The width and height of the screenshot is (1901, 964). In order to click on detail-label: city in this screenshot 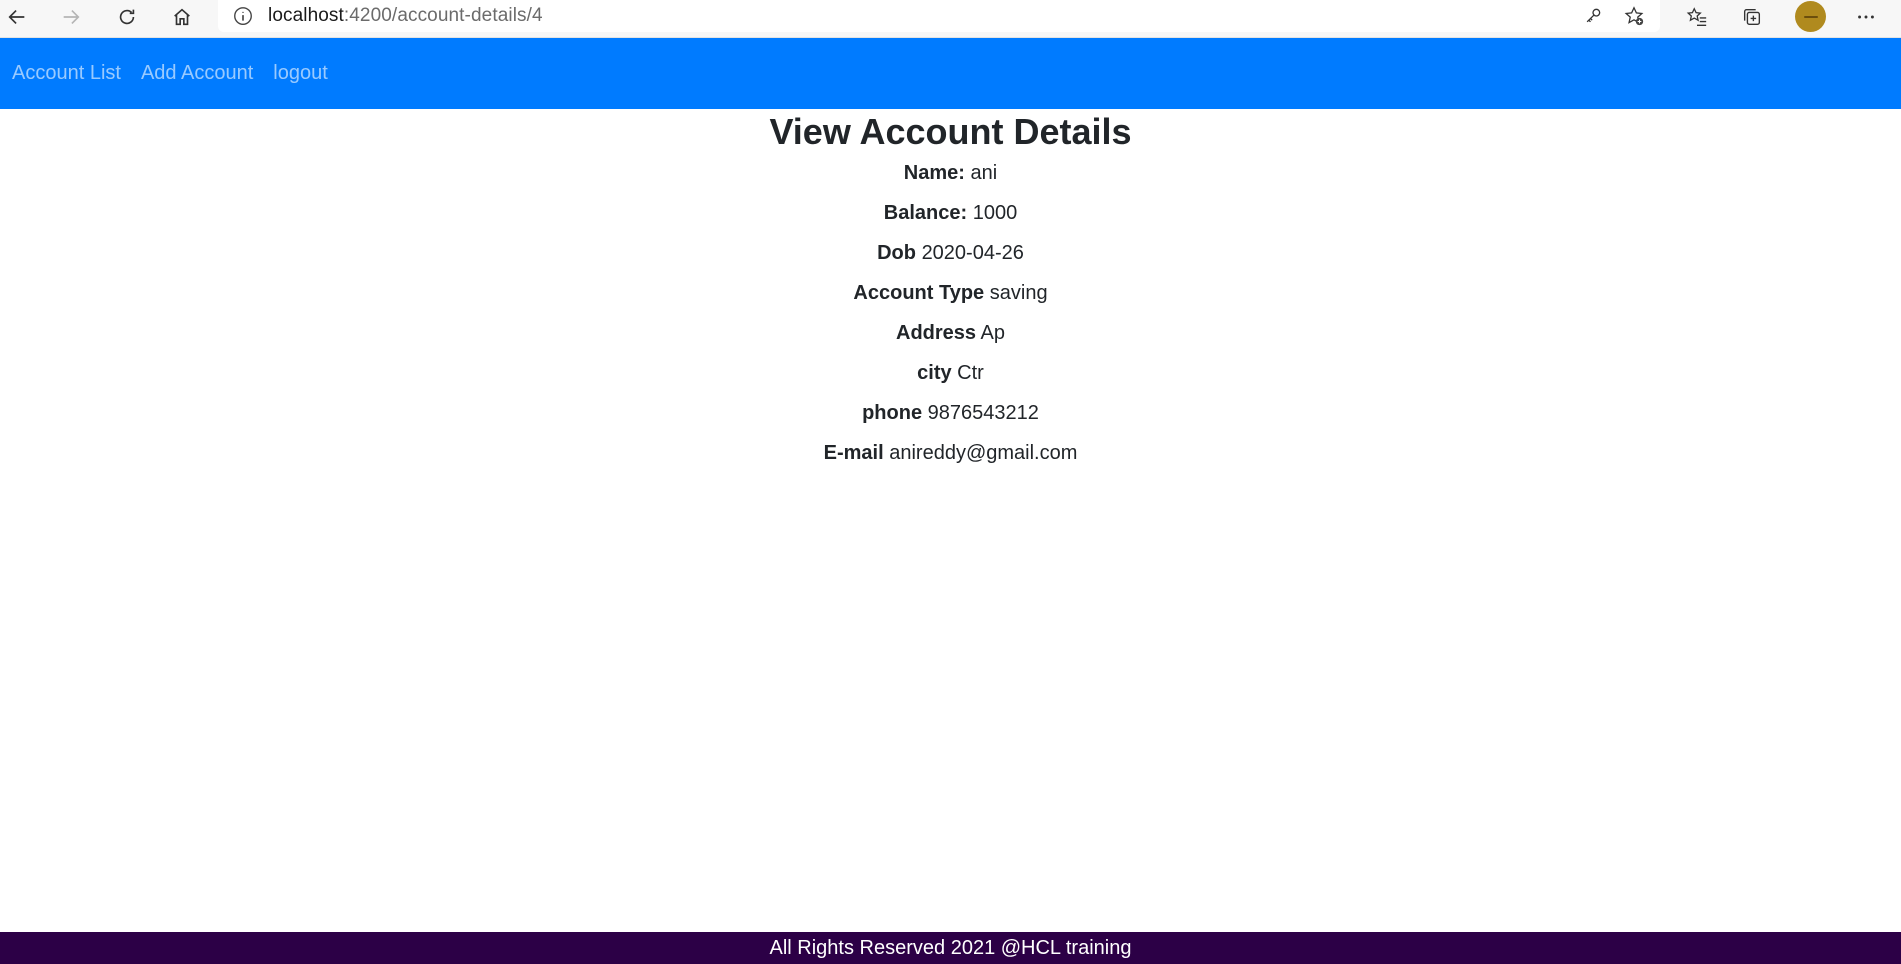, I will do `click(934, 373)`.